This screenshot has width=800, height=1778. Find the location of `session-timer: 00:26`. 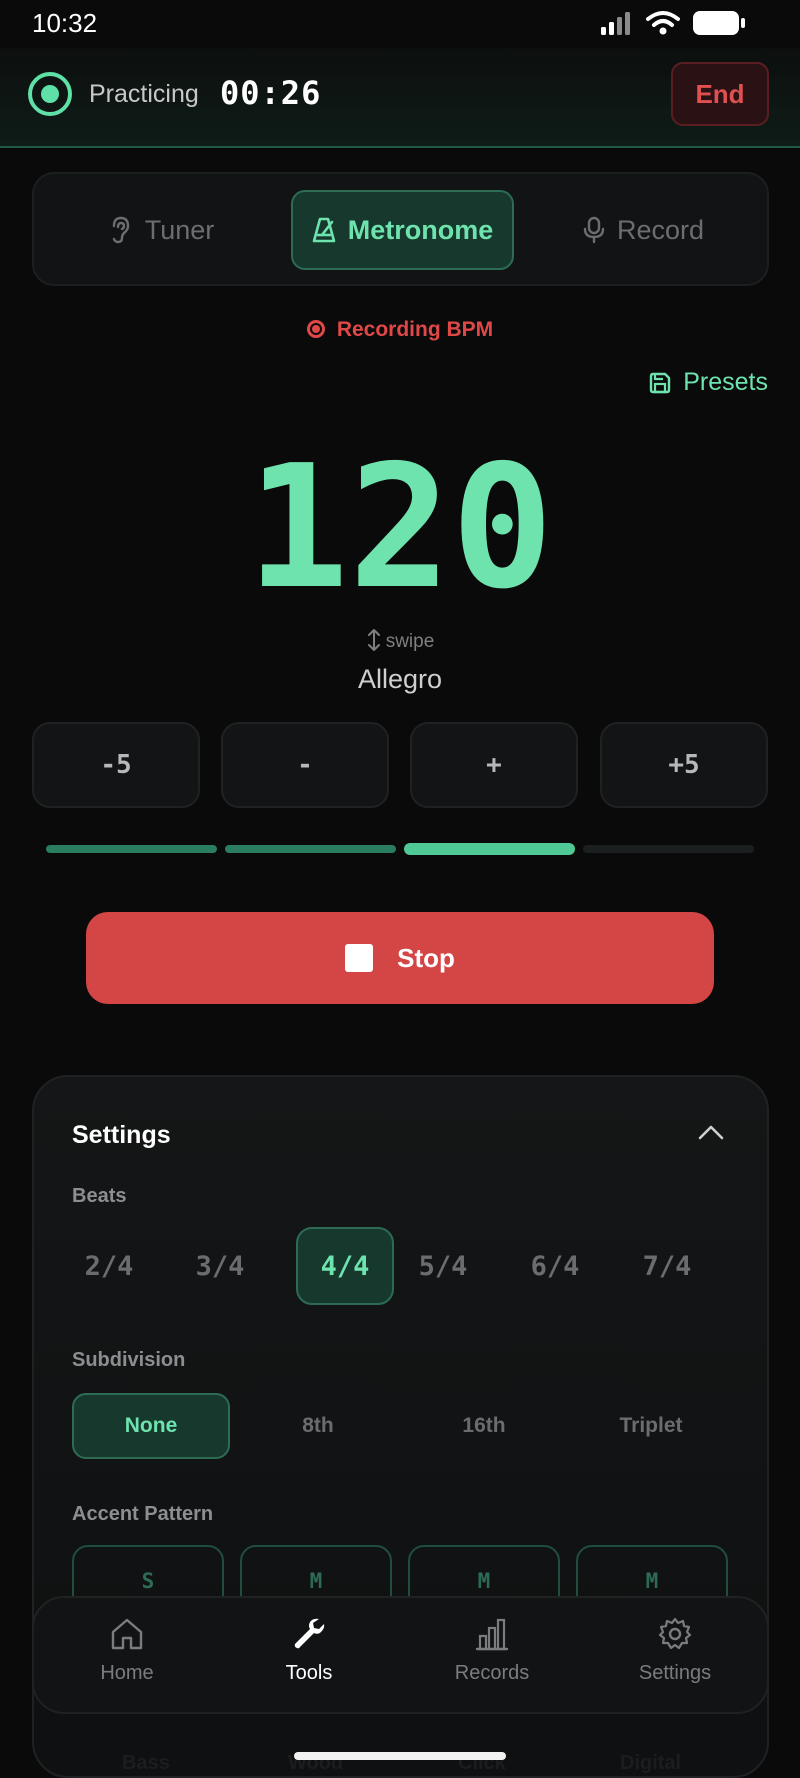

session-timer: 00:26 is located at coordinates (271, 93).